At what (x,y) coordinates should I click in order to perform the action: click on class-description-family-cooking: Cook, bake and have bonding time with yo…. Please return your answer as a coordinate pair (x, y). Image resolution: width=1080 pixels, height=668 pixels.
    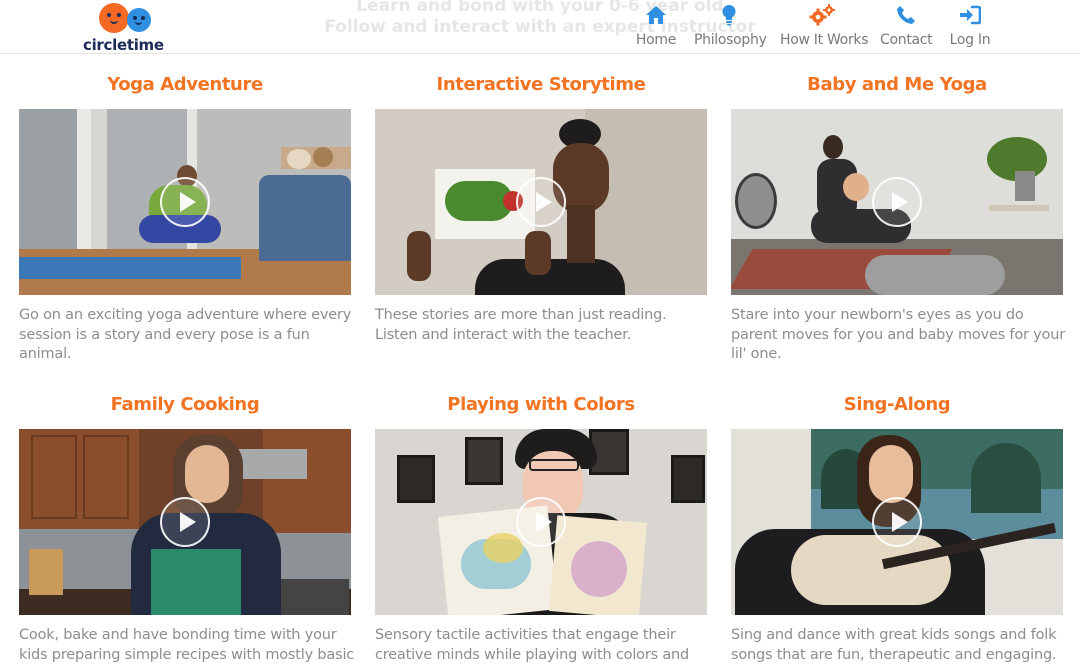
    Looking at the image, I should click on (187, 645).